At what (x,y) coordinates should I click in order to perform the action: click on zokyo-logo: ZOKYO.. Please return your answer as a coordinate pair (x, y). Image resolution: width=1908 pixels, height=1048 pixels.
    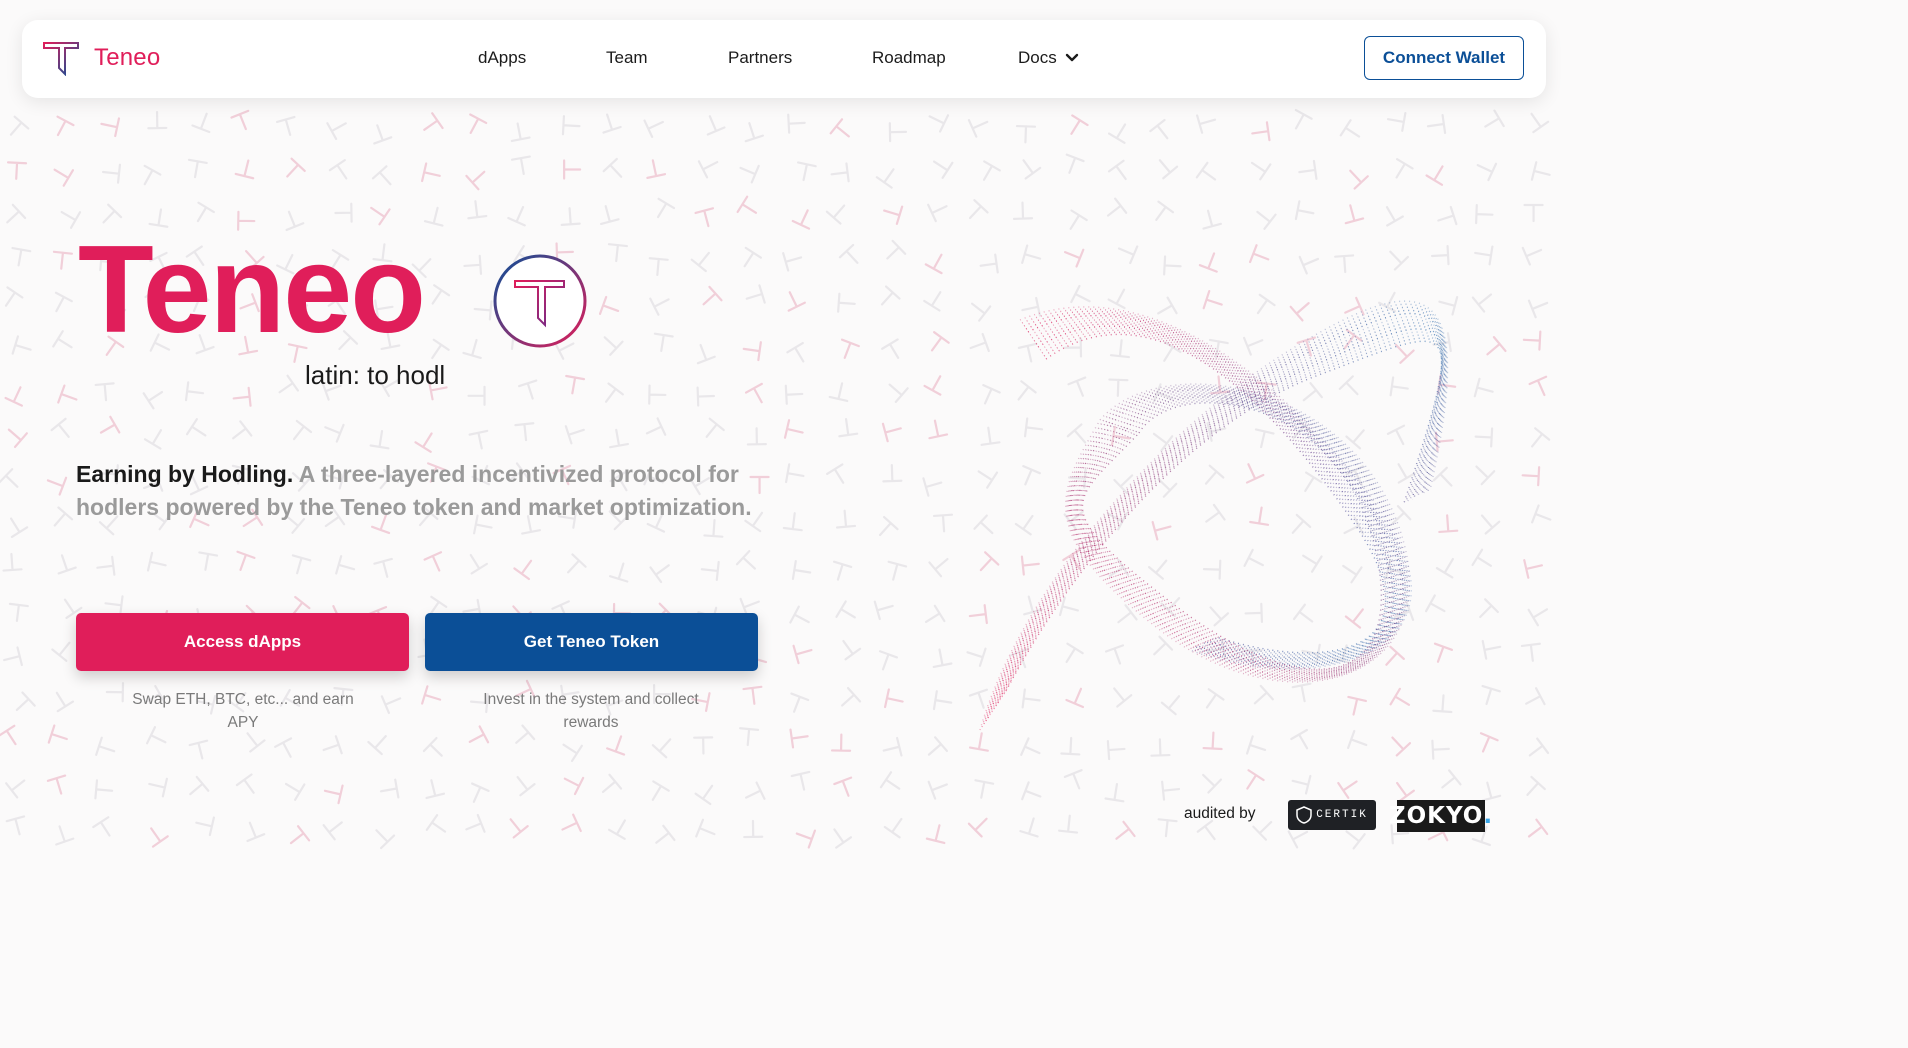
    Looking at the image, I should click on (1440, 816).